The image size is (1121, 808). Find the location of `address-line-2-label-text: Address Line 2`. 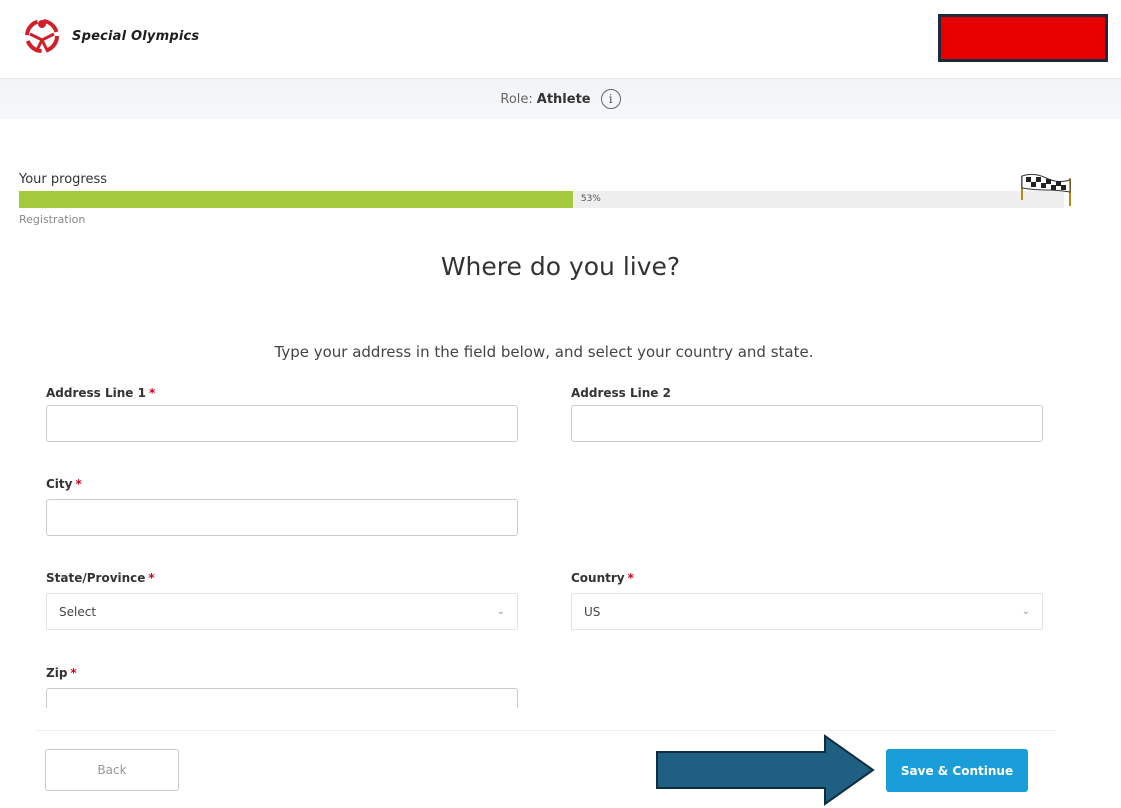

address-line-2-label-text: Address Line 2 is located at coordinates (621, 393).